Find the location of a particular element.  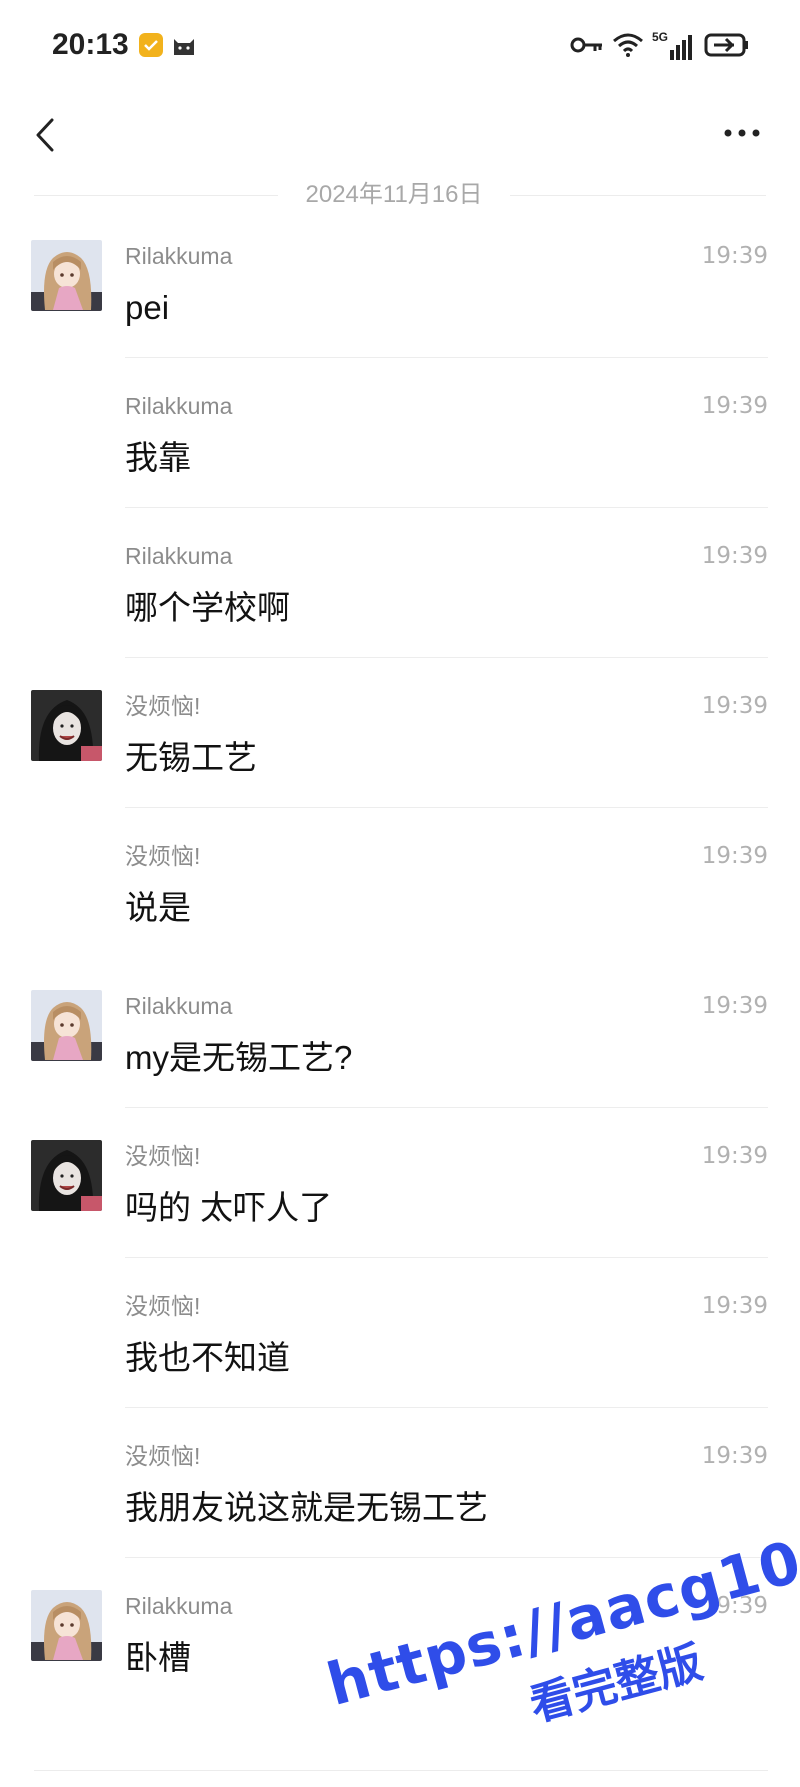

message-text: my是无锡工艺? is located at coordinates (239, 1057).